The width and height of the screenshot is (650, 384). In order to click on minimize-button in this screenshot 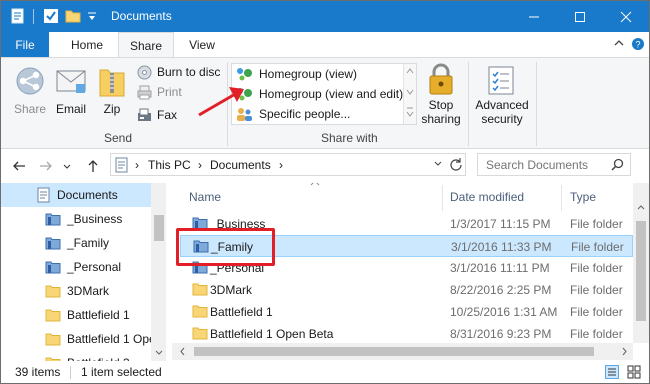, I will do `click(534, 16)`.